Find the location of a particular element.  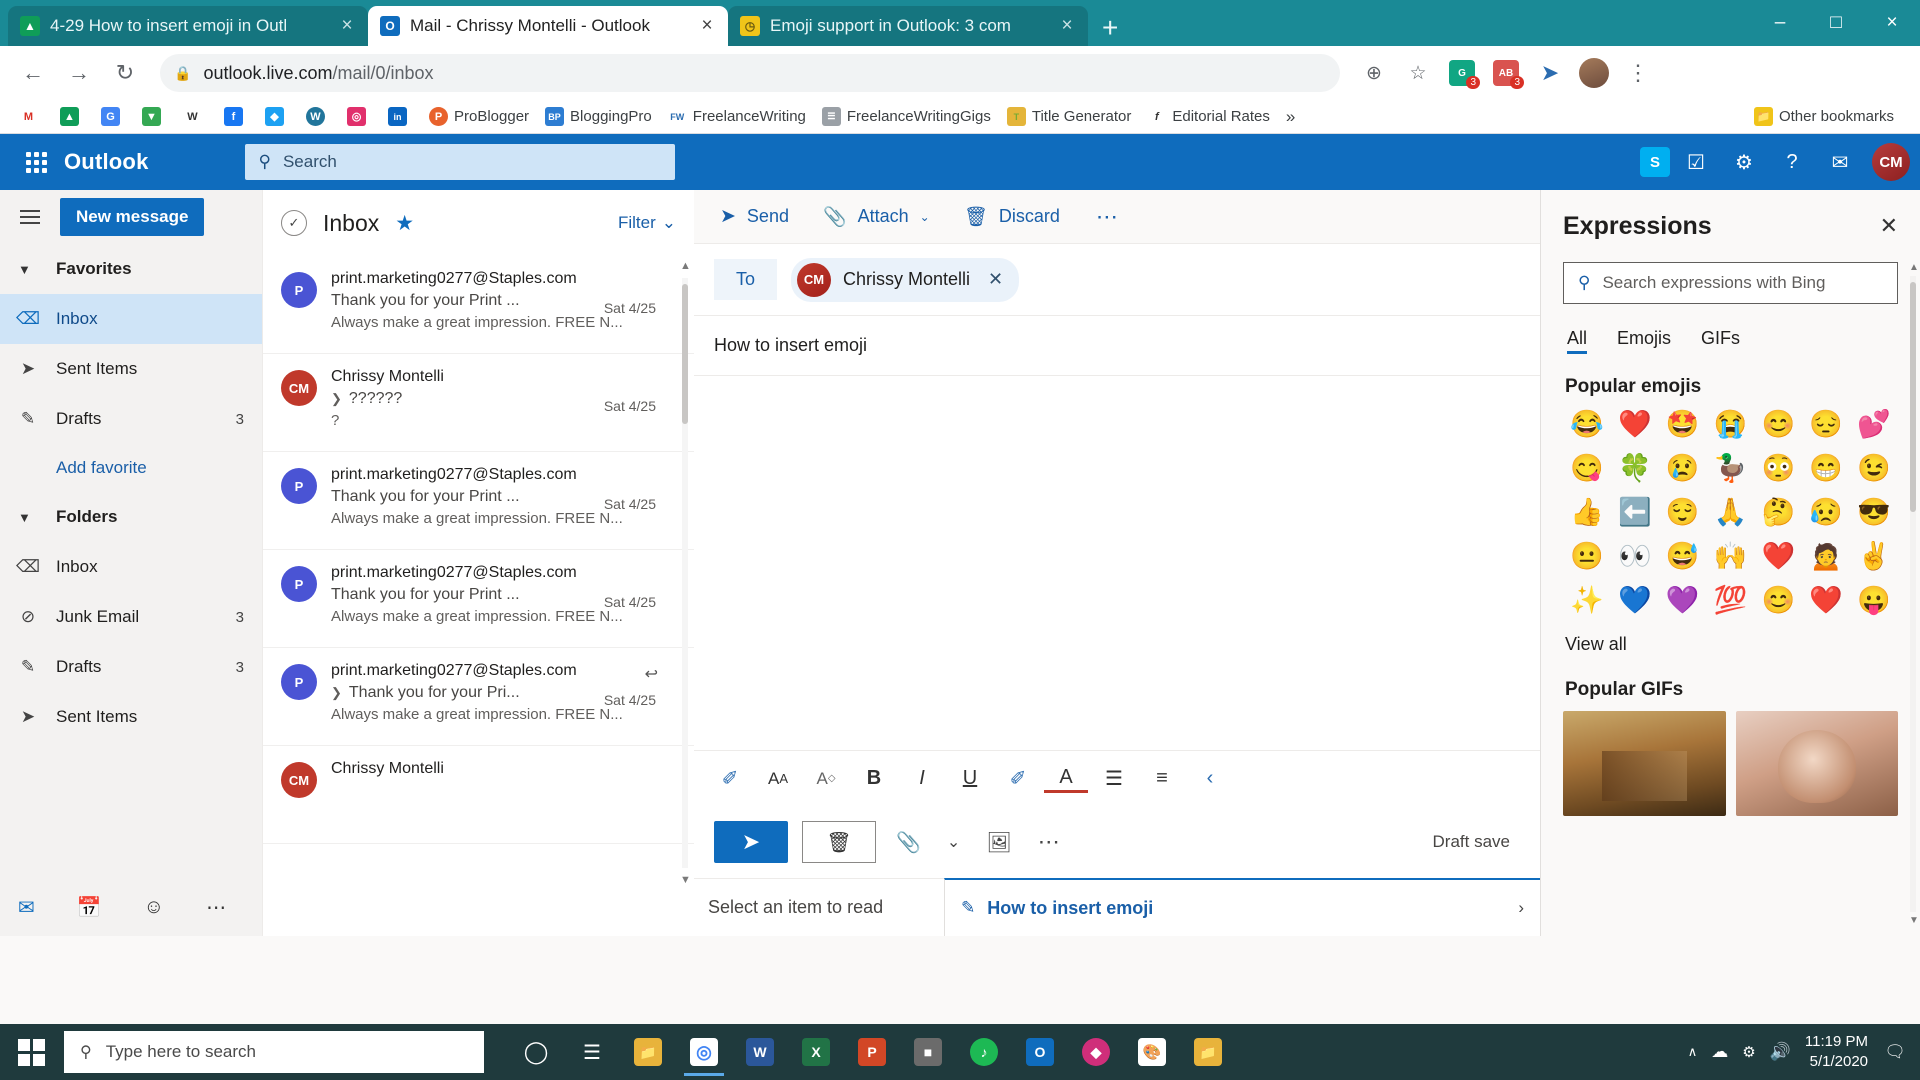

emoji-button: 😁 is located at coordinates (1826, 468).